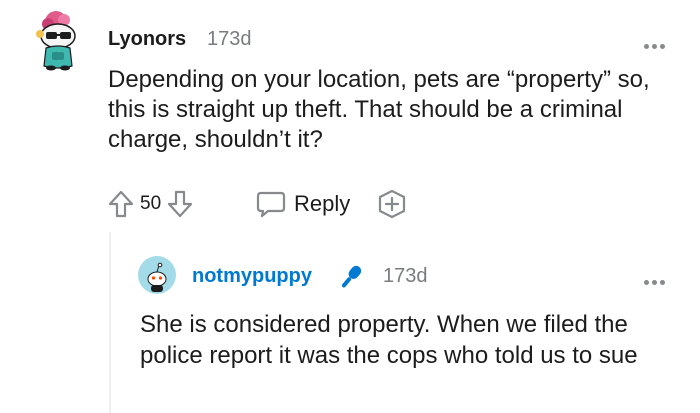  Describe the element at coordinates (180, 204) in the screenshot. I see `downvote-icon` at that location.